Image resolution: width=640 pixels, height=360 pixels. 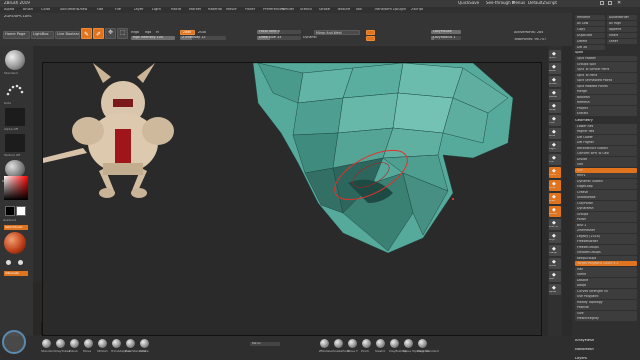 What do you see at coordinates (202, 32) in the screenshot?
I see `zsub-button: Zsub` at bounding box center [202, 32].